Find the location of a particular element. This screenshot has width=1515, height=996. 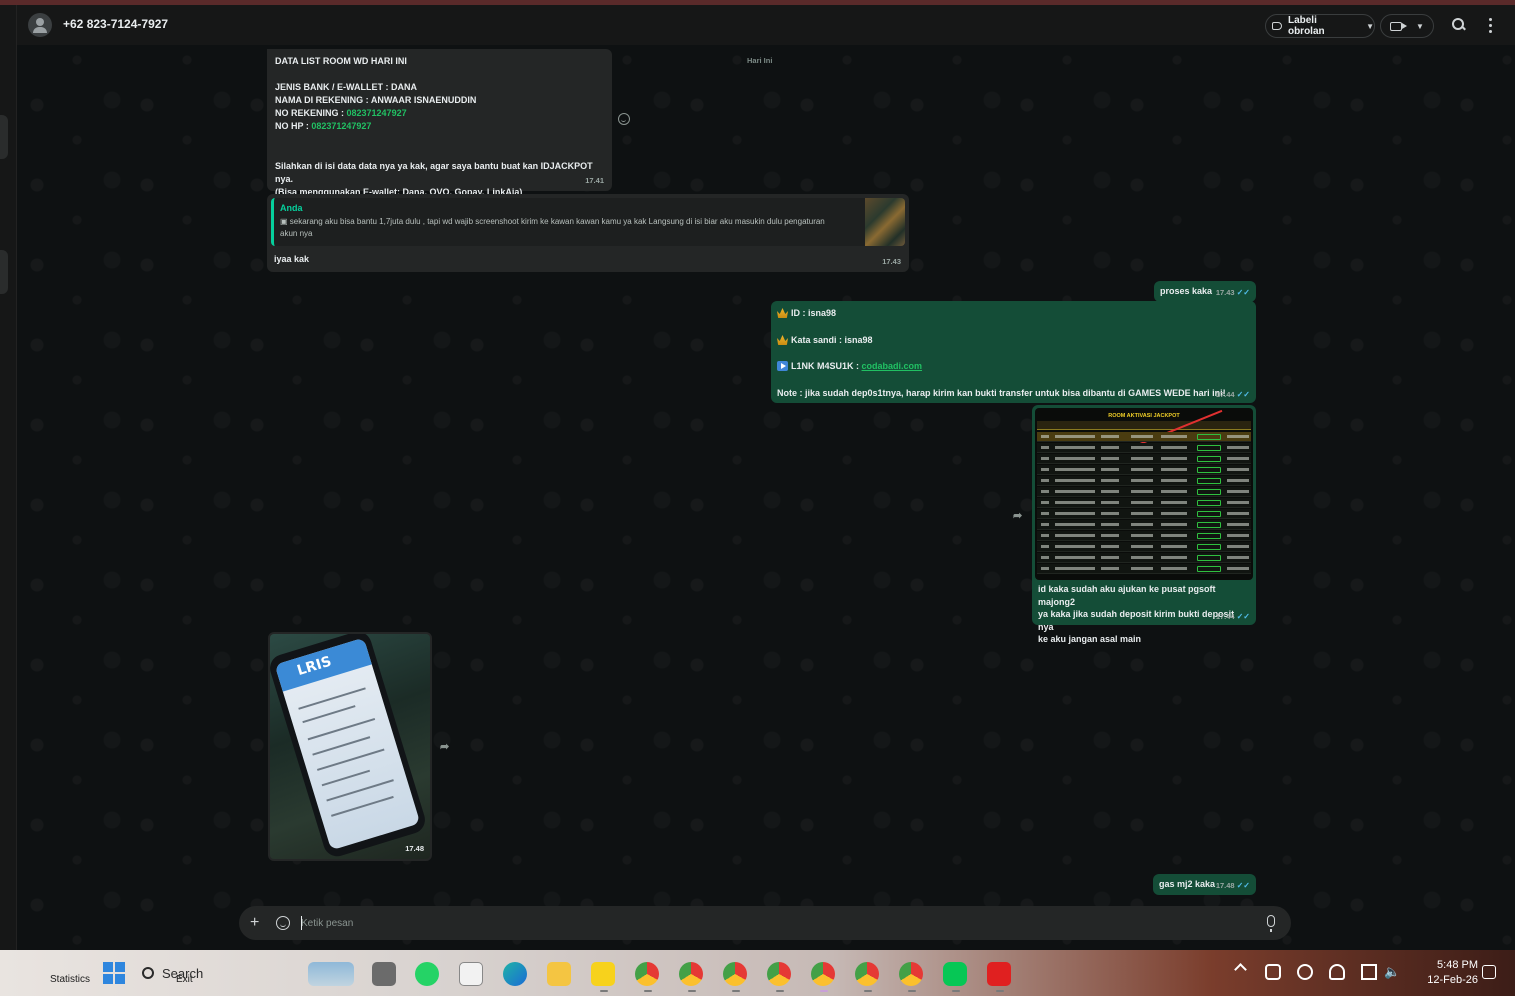

contact-avatar is located at coordinates (40, 25).